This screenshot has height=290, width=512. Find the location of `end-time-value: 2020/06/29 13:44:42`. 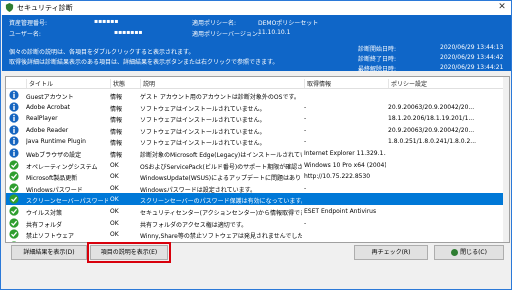

end-time-value: 2020/06/29 13:44:42 is located at coordinates (472, 57).